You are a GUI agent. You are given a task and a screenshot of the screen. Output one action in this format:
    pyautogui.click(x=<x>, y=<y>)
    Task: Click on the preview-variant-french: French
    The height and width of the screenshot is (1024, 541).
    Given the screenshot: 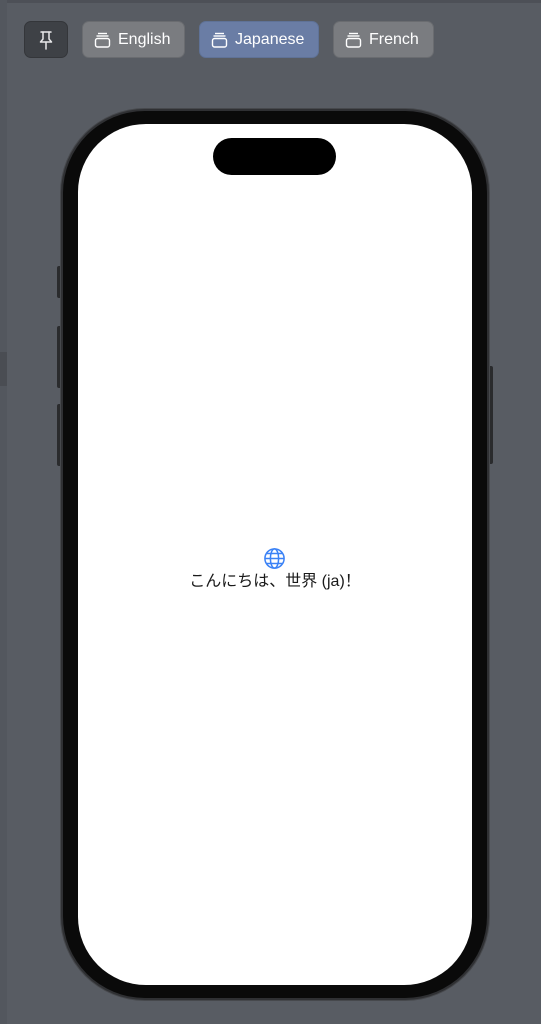 What is the action you would take?
    pyautogui.click(x=383, y=39)
    